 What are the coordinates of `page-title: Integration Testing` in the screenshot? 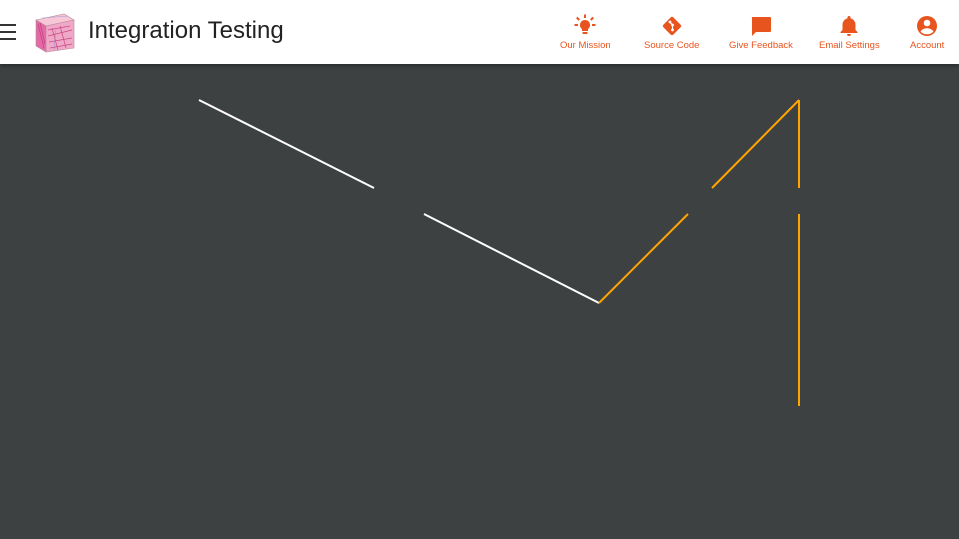 It's located at (186, 30).